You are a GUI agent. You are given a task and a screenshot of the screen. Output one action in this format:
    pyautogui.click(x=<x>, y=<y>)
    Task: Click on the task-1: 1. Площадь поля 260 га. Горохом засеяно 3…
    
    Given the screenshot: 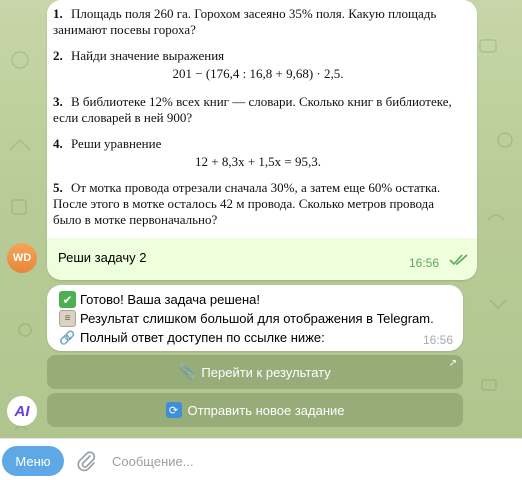 What is the action you would take?
    pyautogui.click(x=258, y=22)
    